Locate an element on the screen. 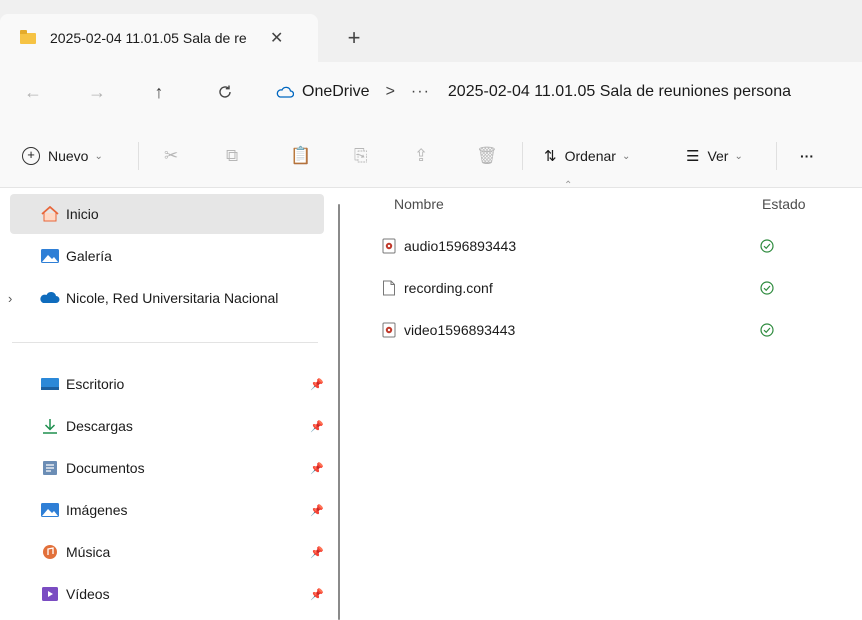 The width and height of the screenshot is (862, 620). sort-button: ⇅ Ordenar ⌄ is located at coordinates (587, 156).